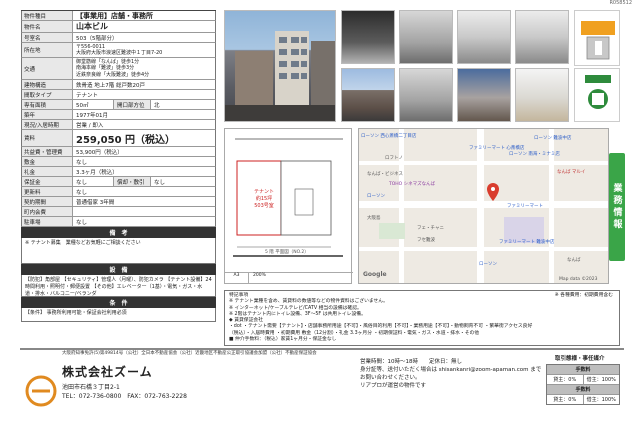 The image size is (640, 428). I want to click on plan-tenant-label: テナント, so click(263, 192).